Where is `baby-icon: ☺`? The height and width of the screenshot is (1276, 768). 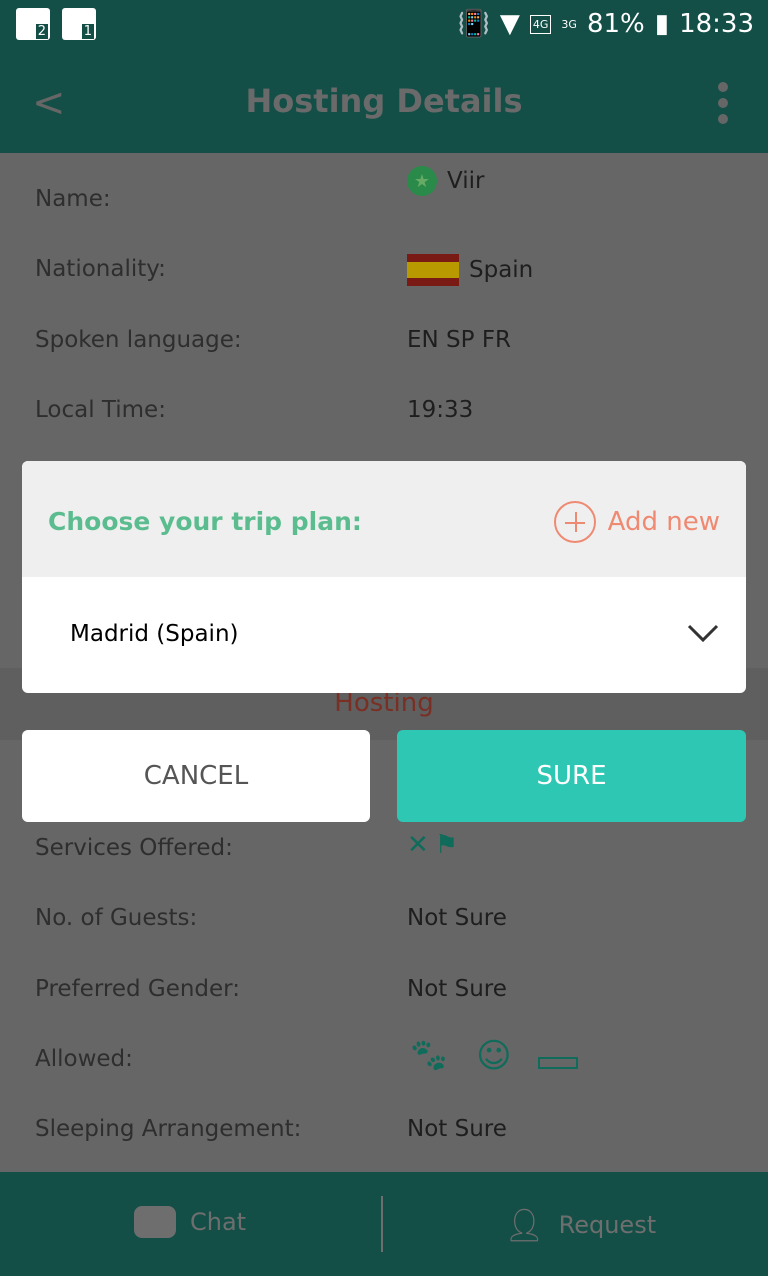
baby-icon: ☺ is located at coordinates (494, 1056).